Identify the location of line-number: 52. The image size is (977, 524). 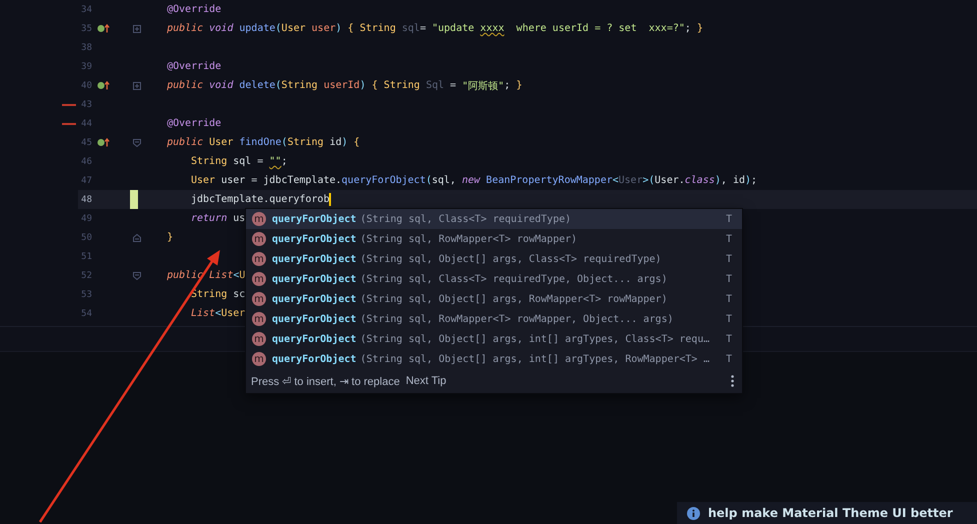
(86, 275).